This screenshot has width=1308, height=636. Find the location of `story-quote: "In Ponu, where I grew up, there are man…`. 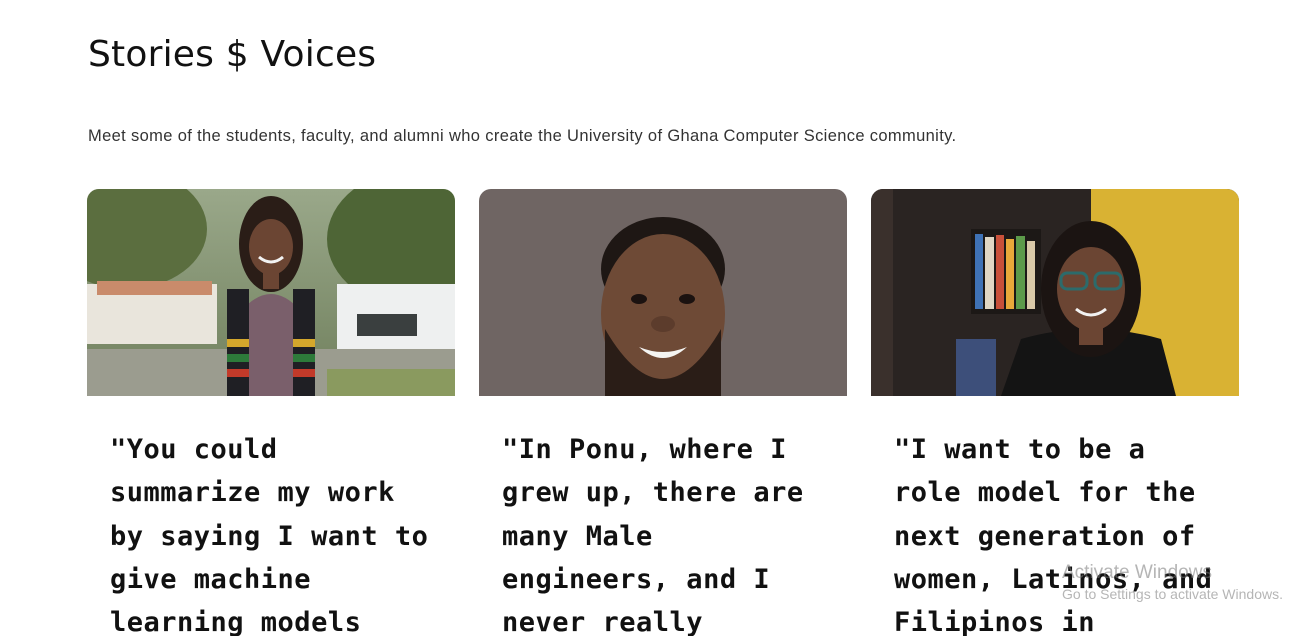

story-quote: "In Ponu, where I grew up, there are man… is located at coordinates (653, 535).